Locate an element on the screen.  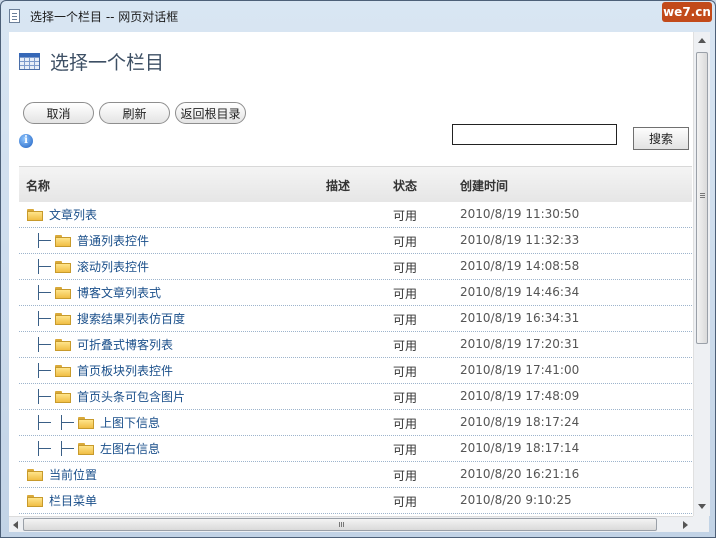
calendar-grid-icon is located at coordinates (29, 61).